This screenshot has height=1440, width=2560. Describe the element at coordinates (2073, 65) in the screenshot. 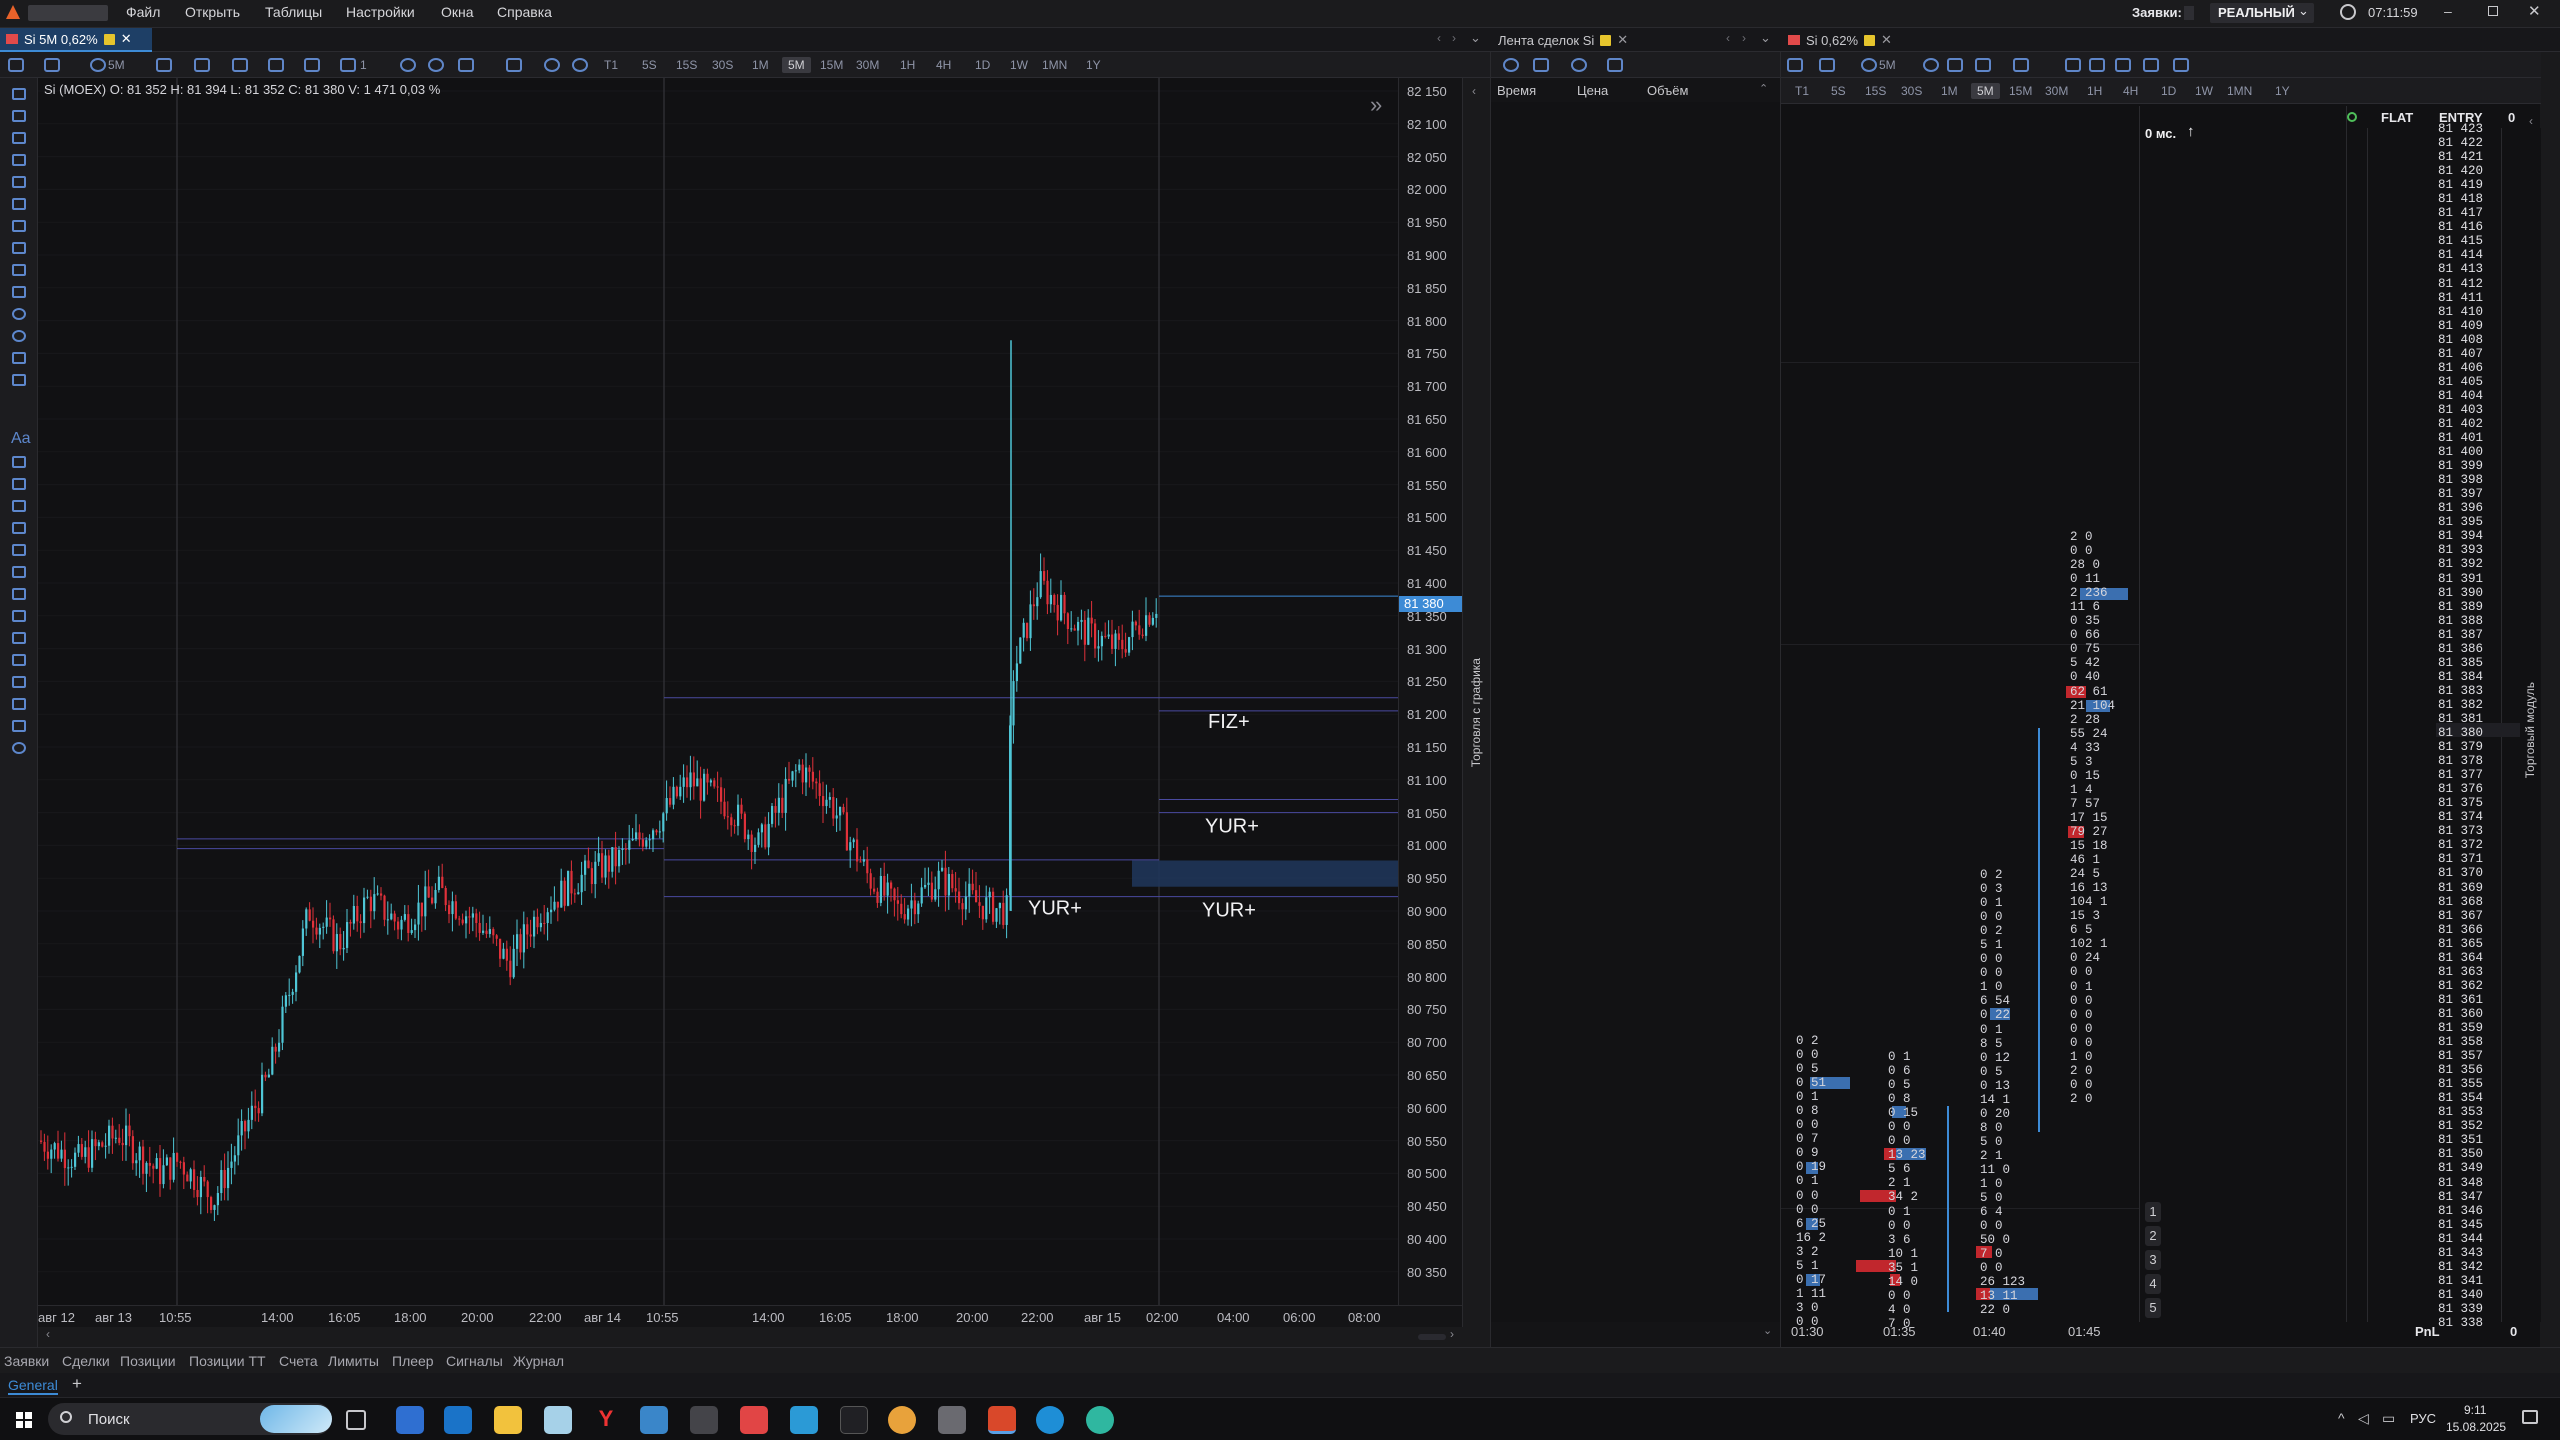

I see `copy-icon` at that location.